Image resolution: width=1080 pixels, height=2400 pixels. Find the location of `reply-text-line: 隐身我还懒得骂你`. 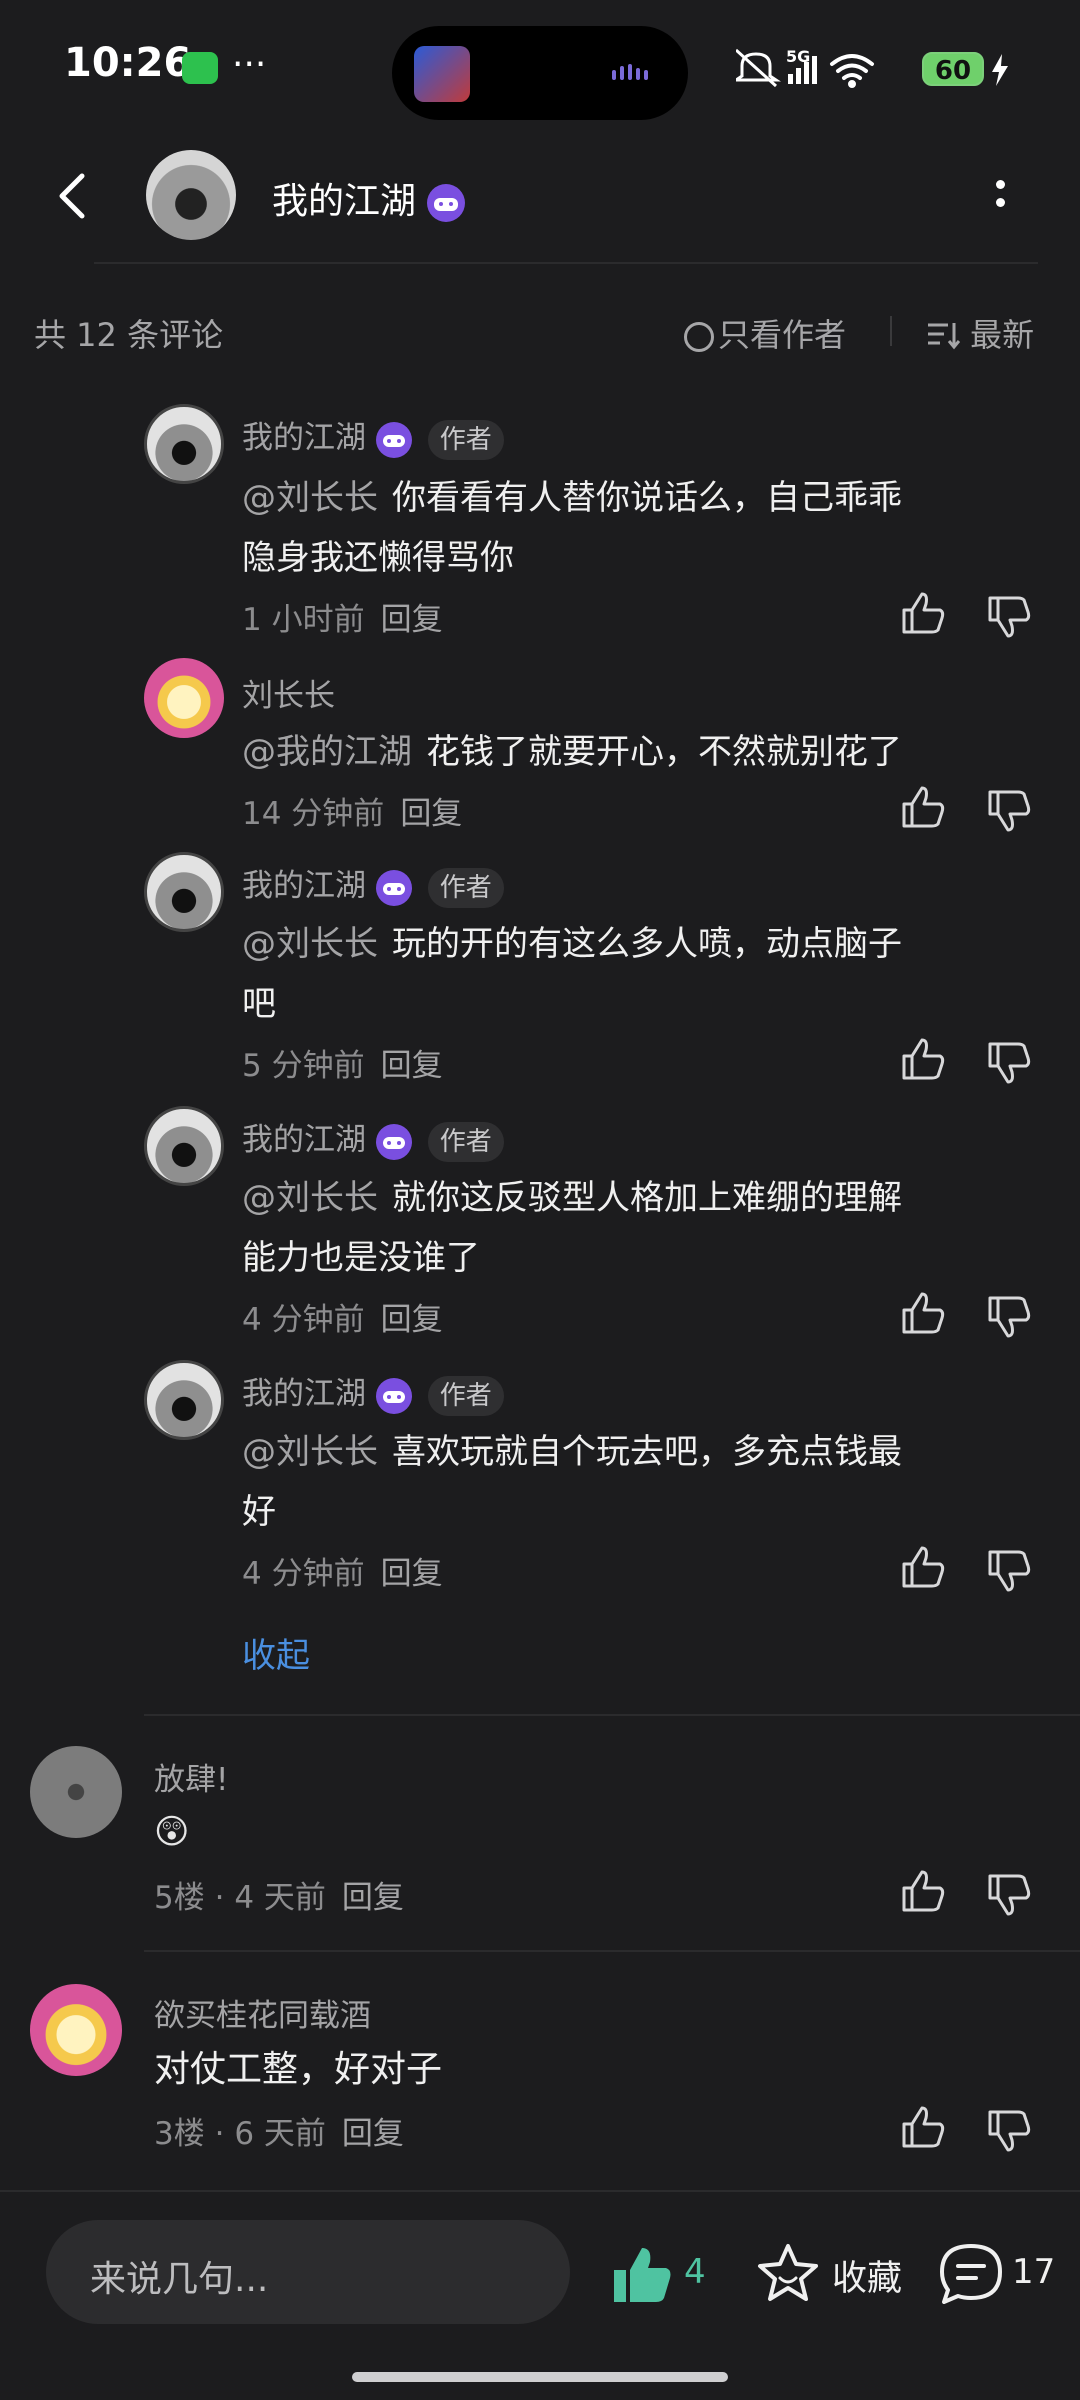

reply-text-line: 隐身我还懒得骂你 is located at coordinates (378, 558).